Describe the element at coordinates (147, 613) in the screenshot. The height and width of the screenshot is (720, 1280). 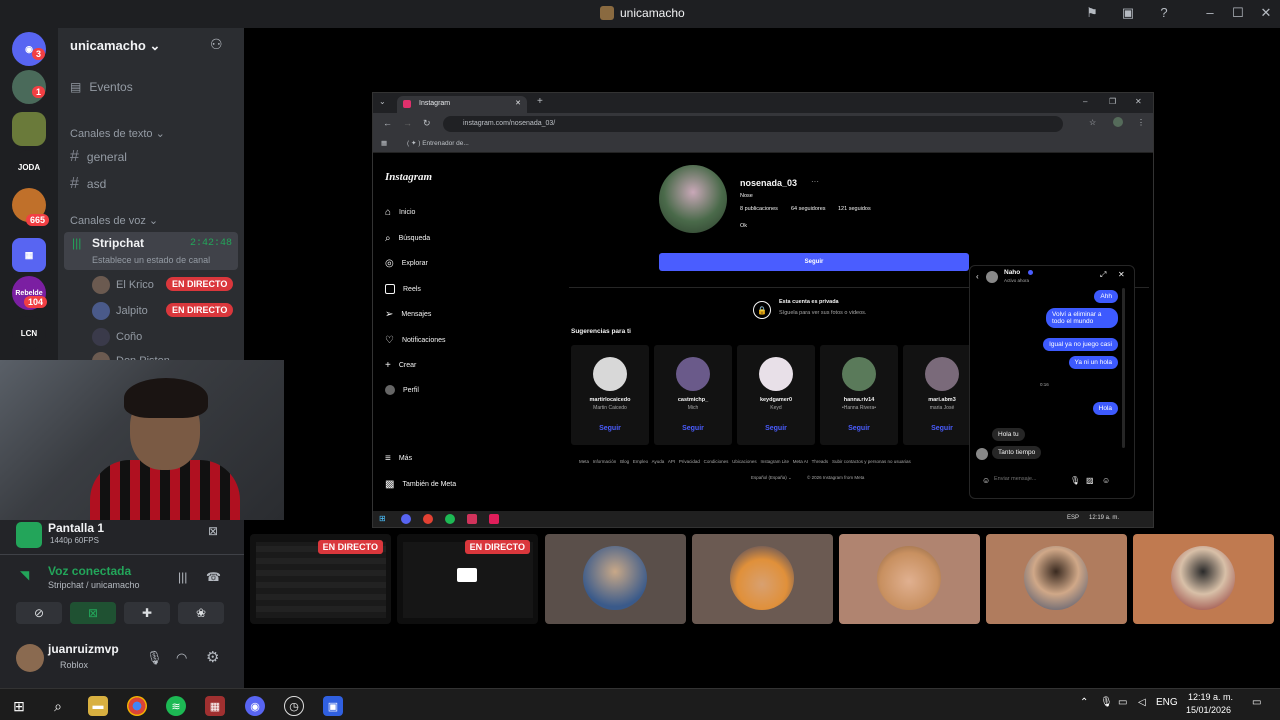
I see `activities-button: ✚` at that location.